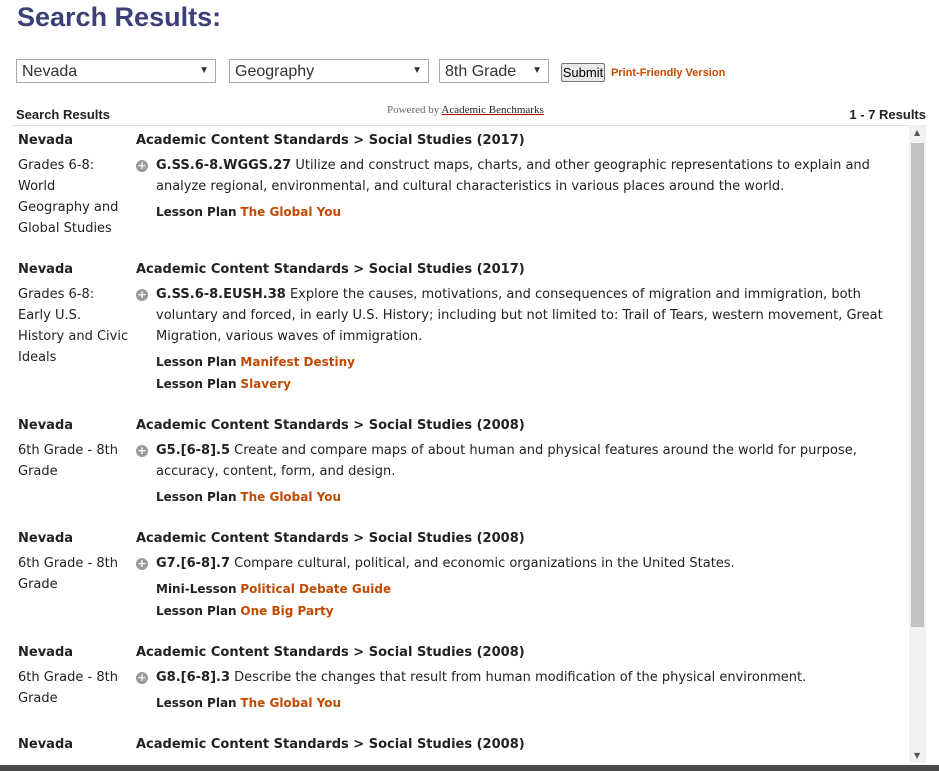  What do you see at coordinates (275, 71) in the screenshot?
I see `subject-select-value: Geography` at bounding box center [275, 71].